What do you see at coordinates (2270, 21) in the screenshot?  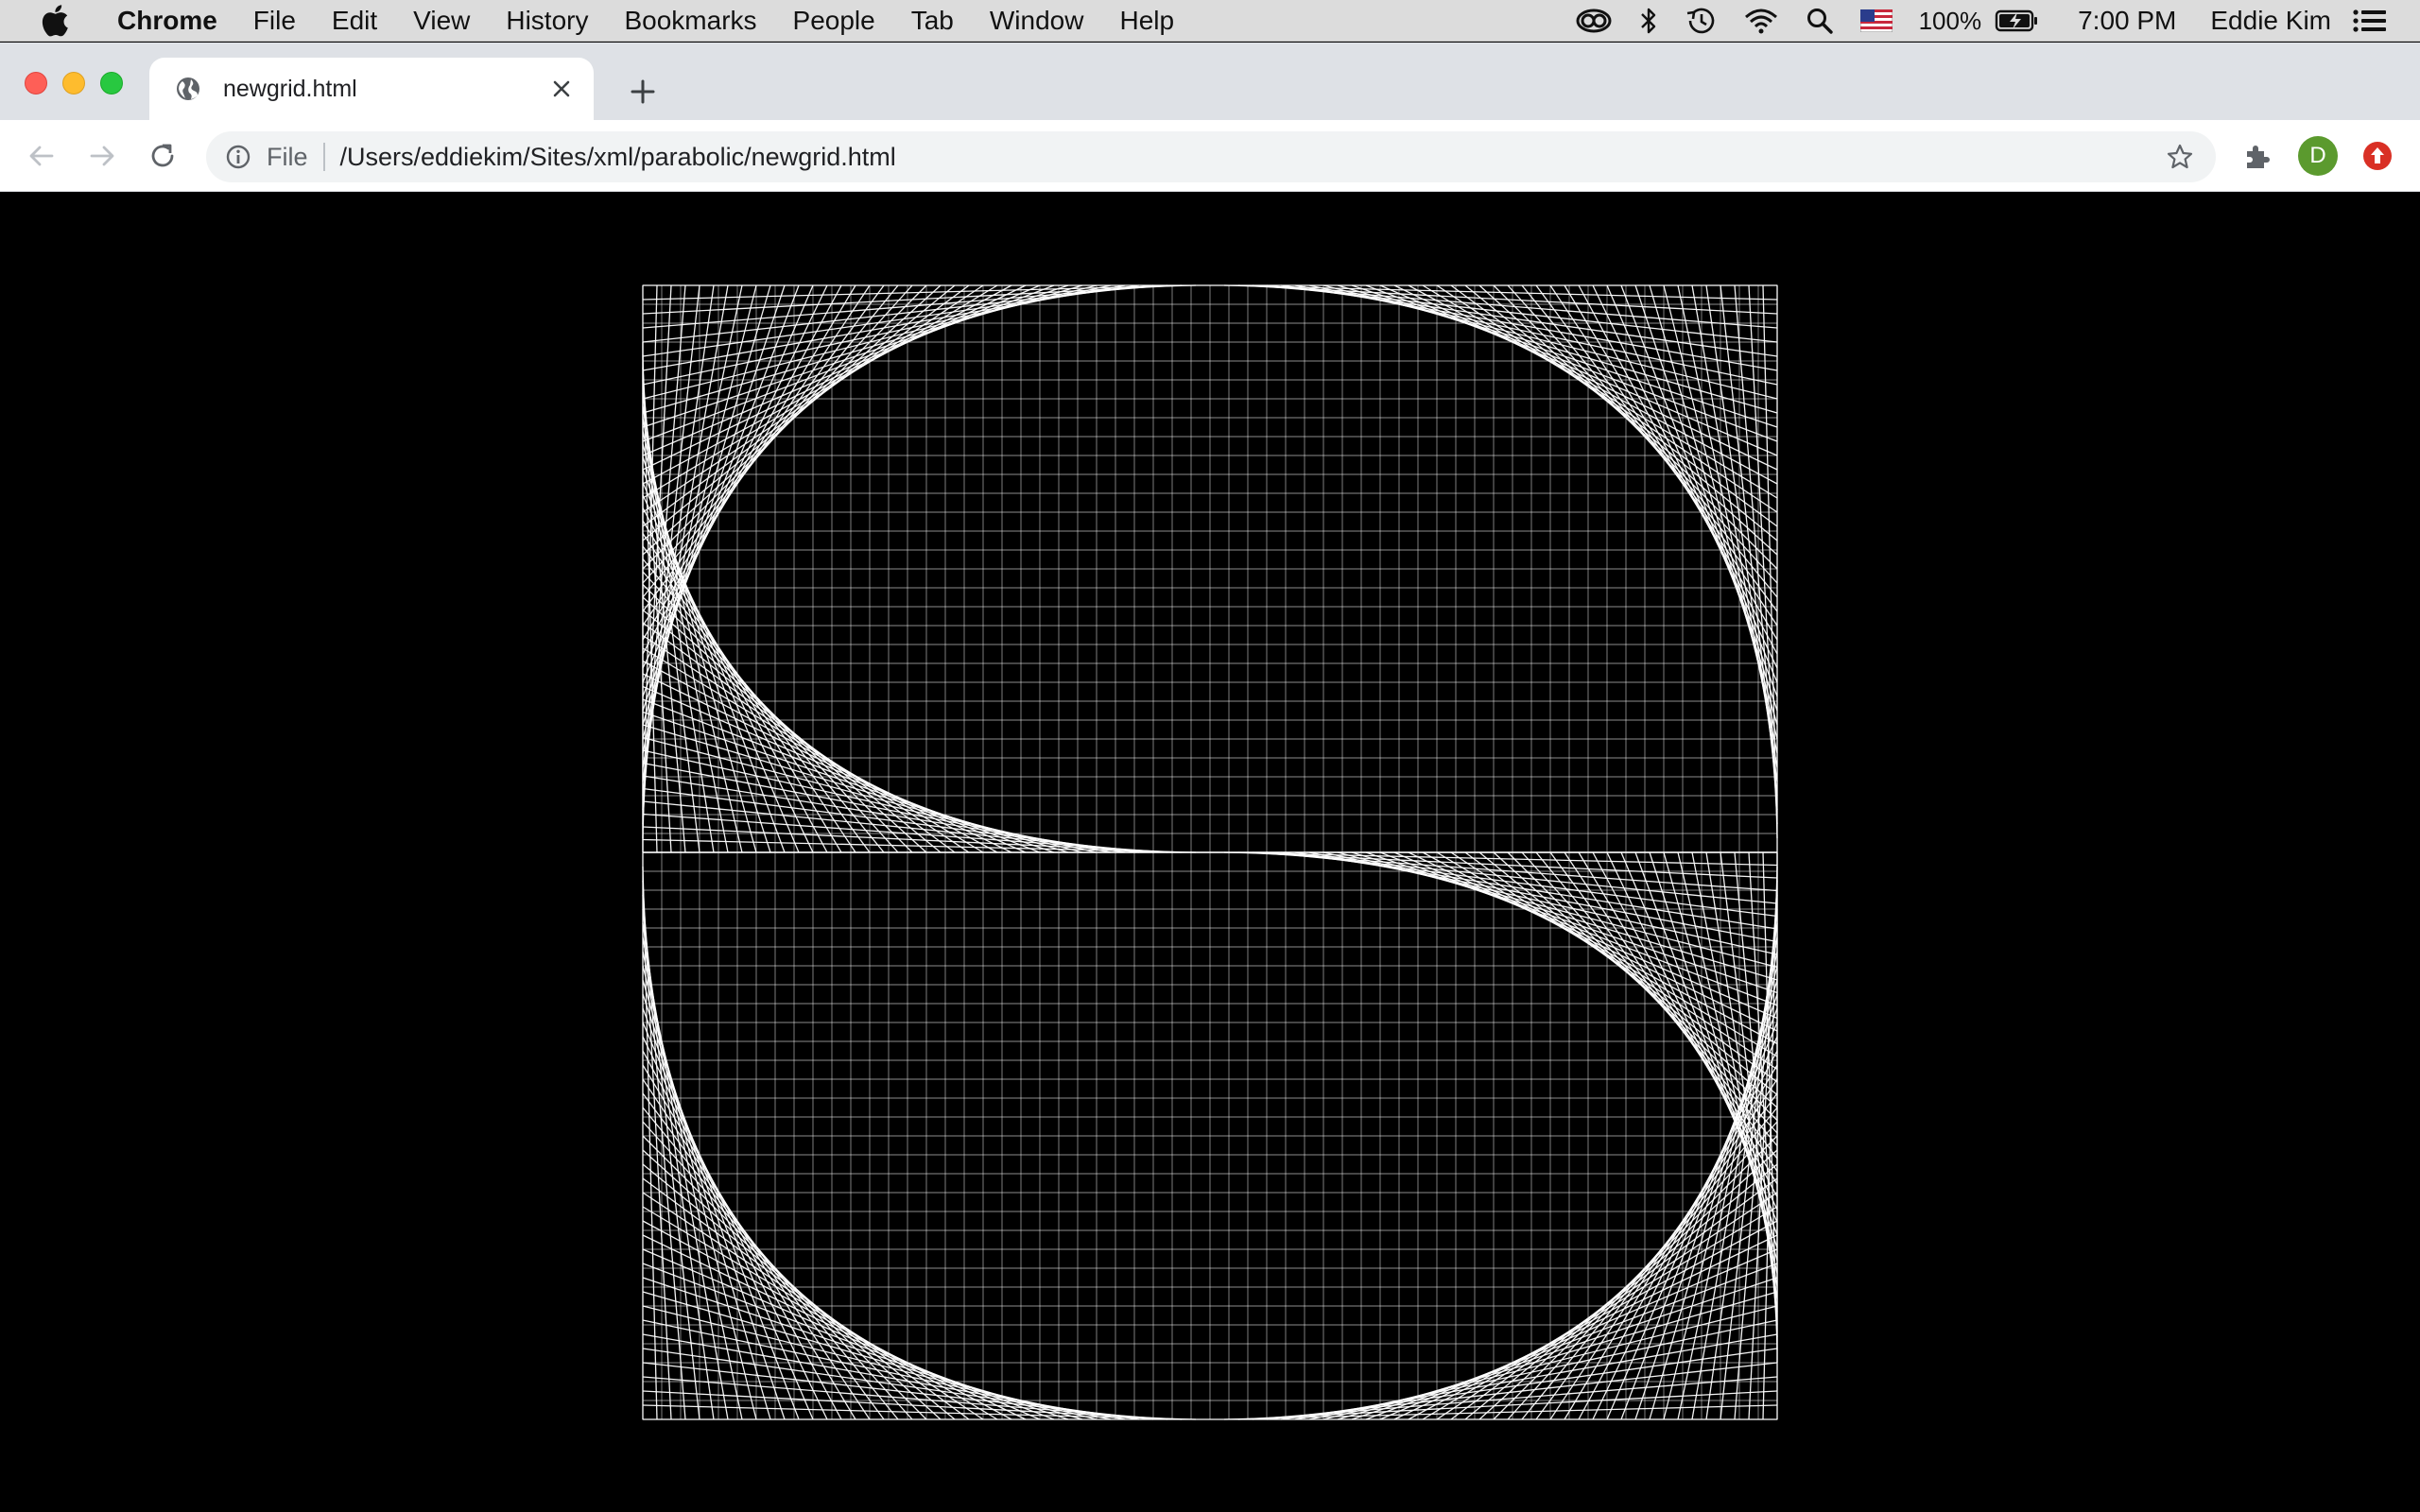 I see `menu-user-name: Eddie Kim` at bounding box center [2270, 21].